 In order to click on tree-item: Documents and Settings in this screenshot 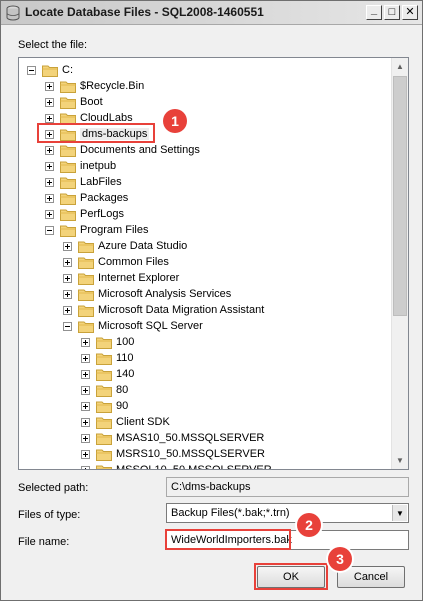, I will do `click(122, 150)`.